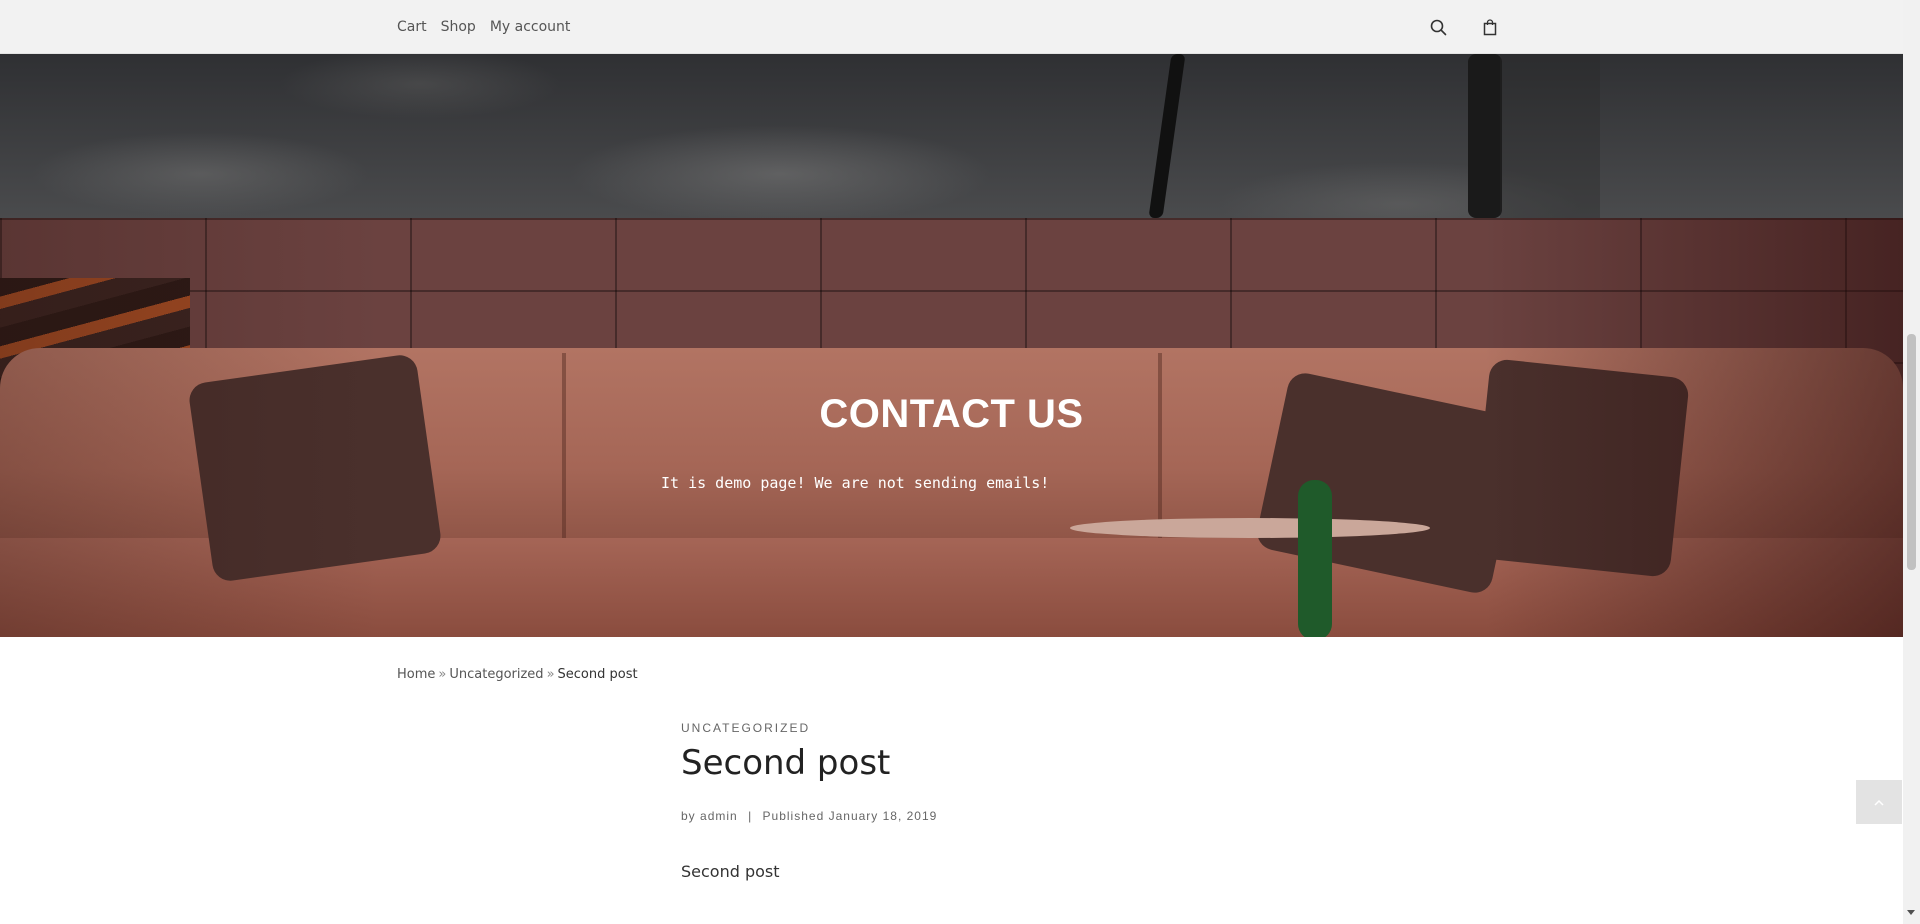 Image resolution: width=1920 pixels, height=924 pixels. Describe the element at coordinates (793, 816) in the screenshot. I see `meta-published-label: Published` at that location.